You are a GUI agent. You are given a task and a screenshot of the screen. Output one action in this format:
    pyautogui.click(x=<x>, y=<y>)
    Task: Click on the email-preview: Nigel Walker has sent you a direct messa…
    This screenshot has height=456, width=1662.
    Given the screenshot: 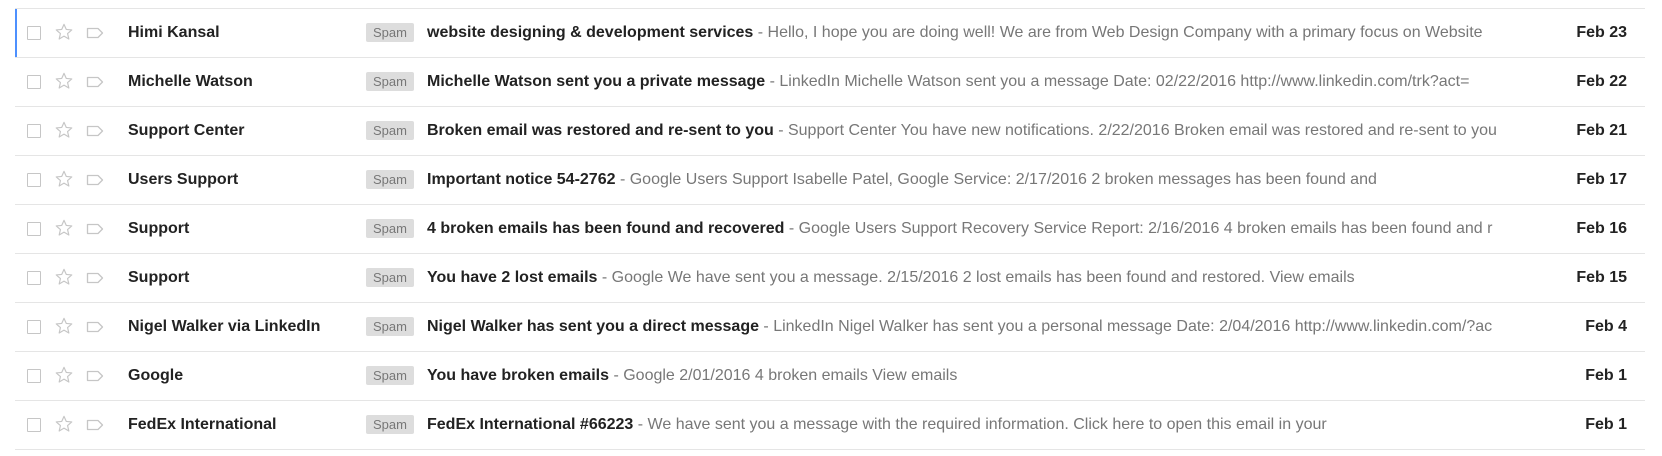 What is the action you would take?
    pyautogui.click(x=975, y=327)
    